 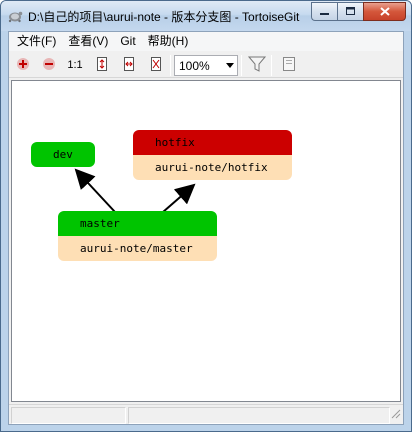 I want to click on maximize-icon, so click(x=350, y=12).